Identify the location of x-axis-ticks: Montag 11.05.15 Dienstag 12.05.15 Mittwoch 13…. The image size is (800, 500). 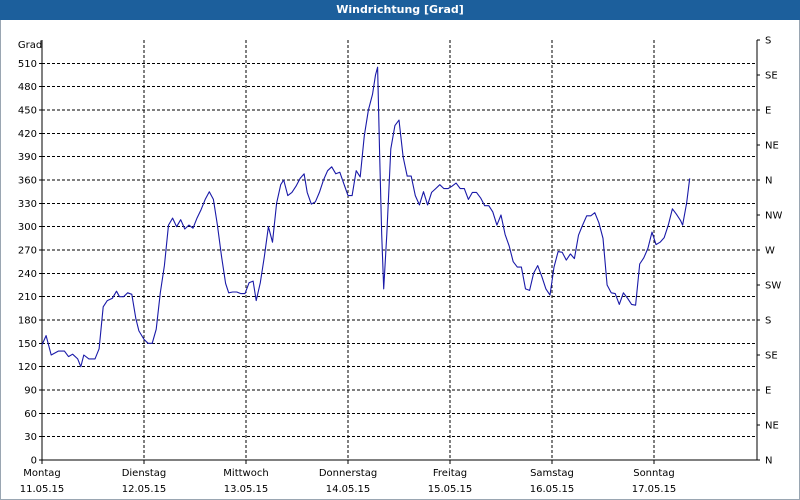
(348, 477).